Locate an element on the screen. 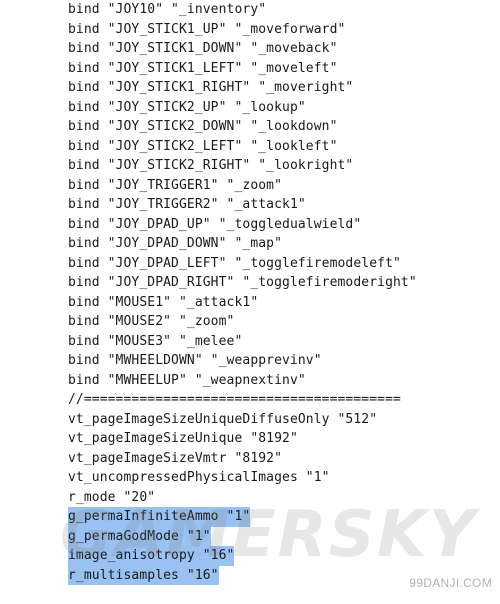 The image size is (500, 604). code-line-text: bind "MOUSE2" "_zoom" is located at coordinates (151, 321).